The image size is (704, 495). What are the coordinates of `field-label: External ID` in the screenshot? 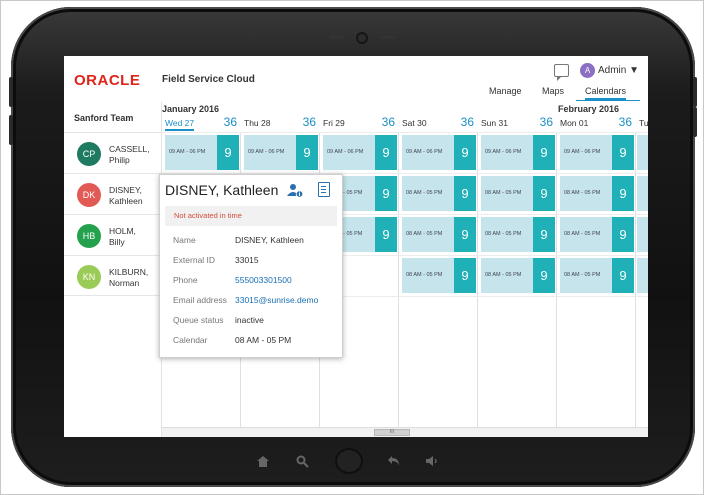 It's located at (194, 260).